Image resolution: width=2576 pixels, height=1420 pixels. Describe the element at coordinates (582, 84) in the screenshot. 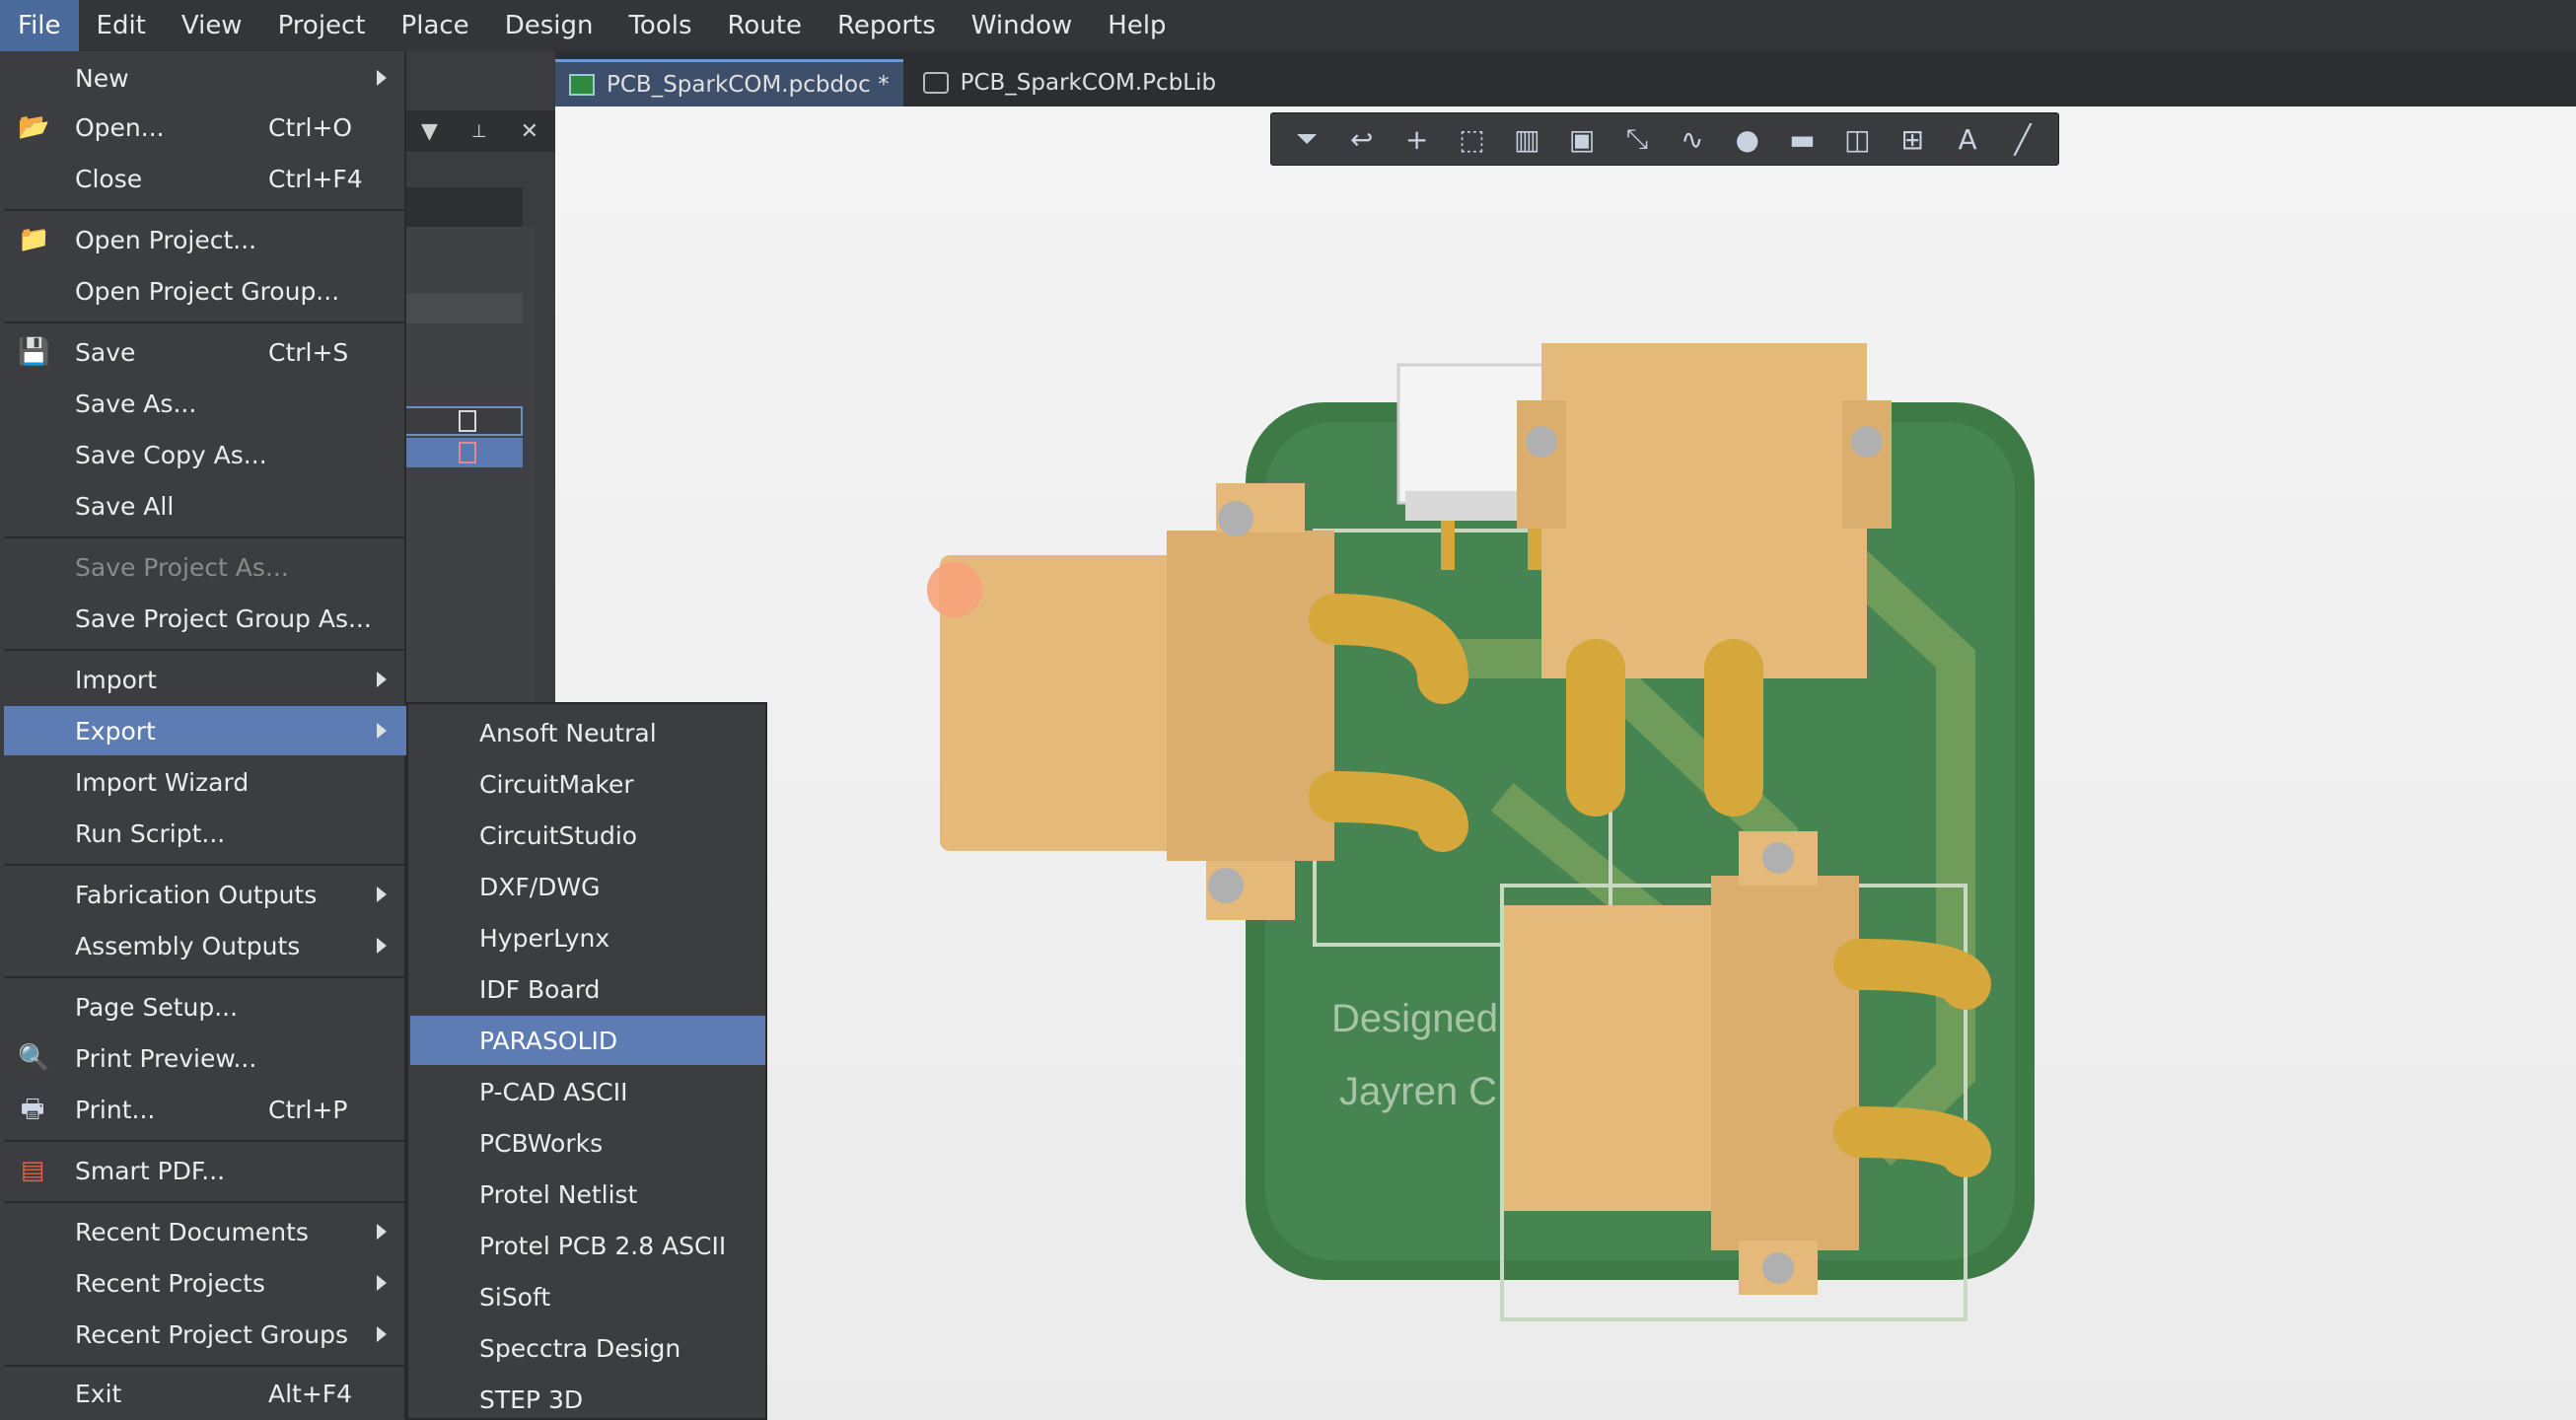

I see `pcb-doc-icon` at that location.